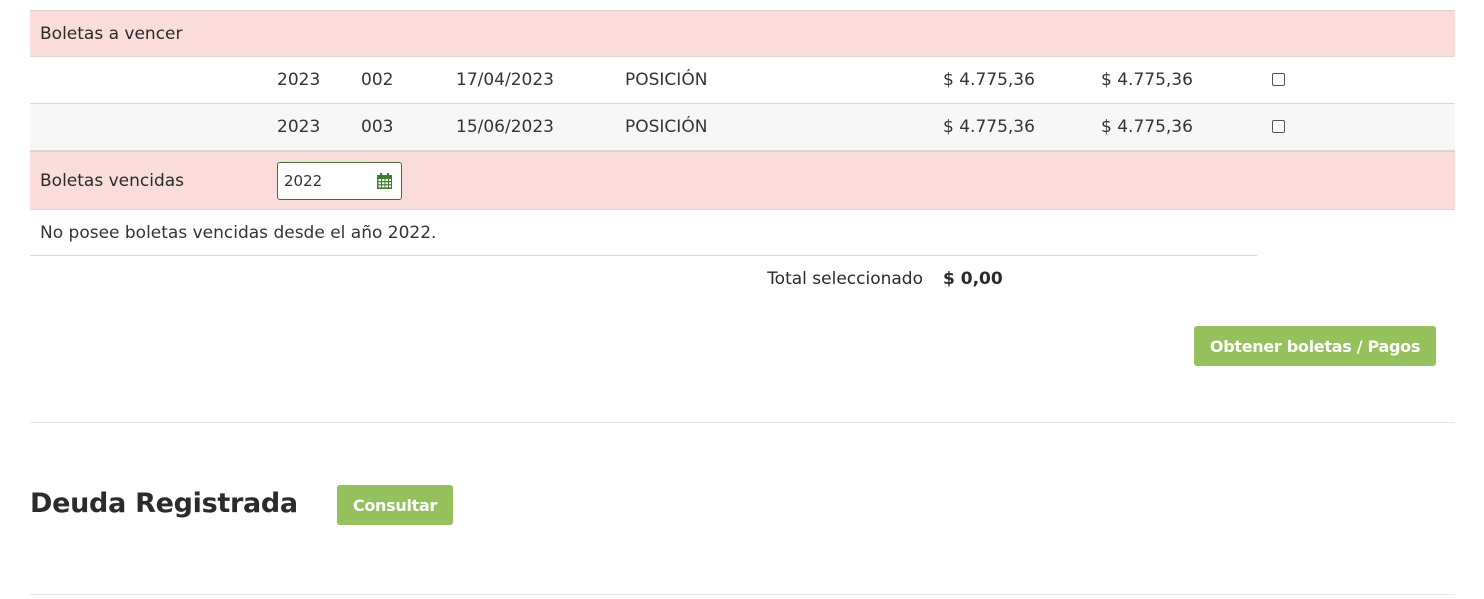 The height and width of the screenshot is (599, 1484). I want to click on row-number: 003, so click(377, 127).